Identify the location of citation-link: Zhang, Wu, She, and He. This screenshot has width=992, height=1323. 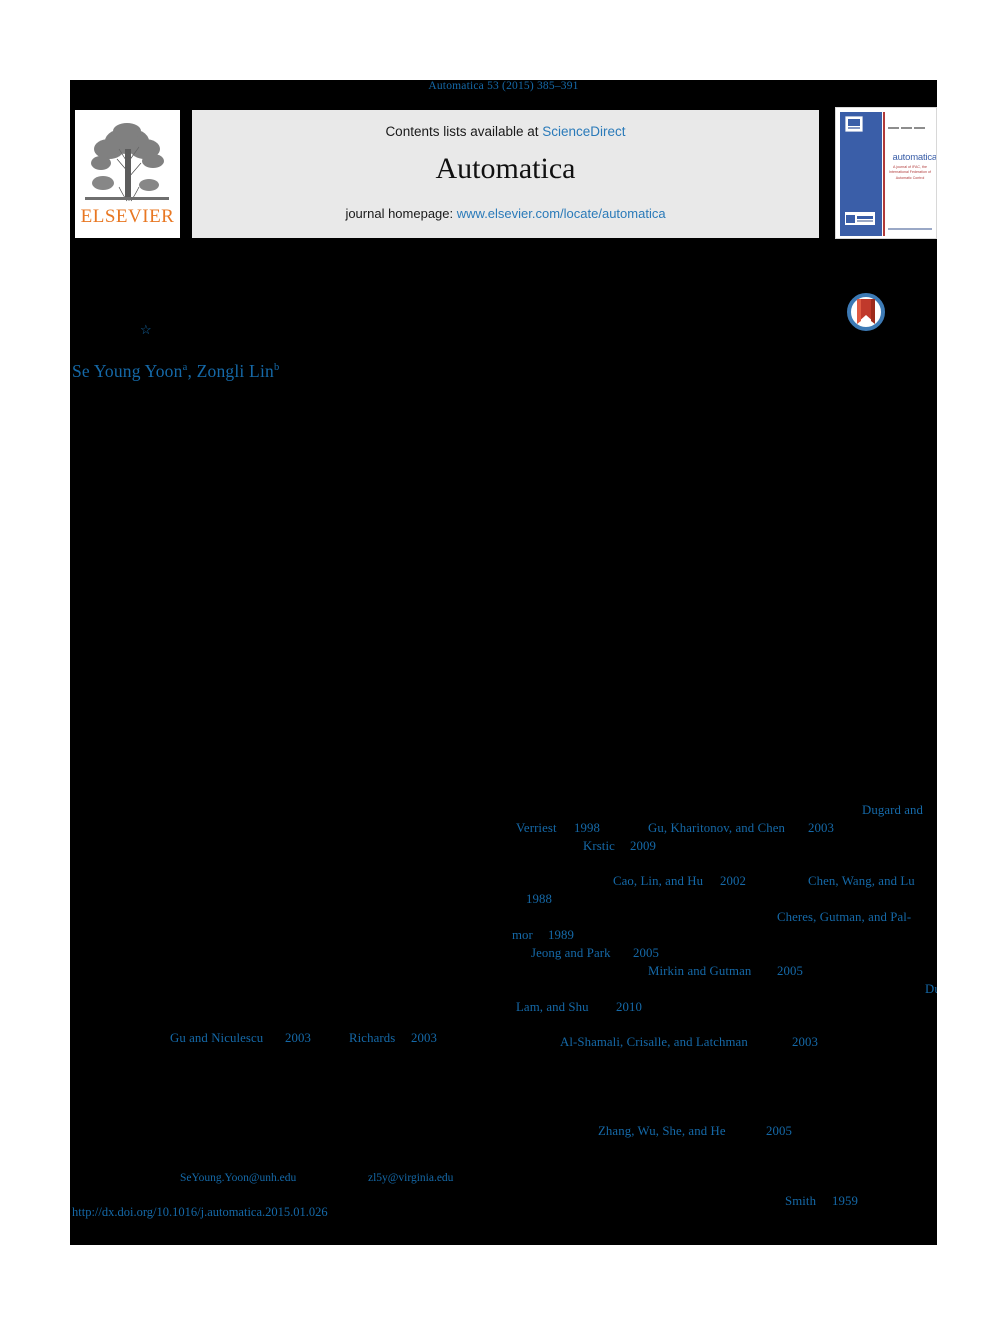
(662, 1131).